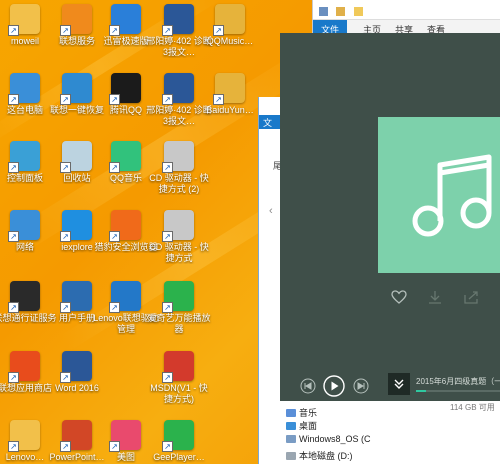 The image size is (500, 464). I want to click on desktop-icon: ↗ Word 2016, so click(77, 372).